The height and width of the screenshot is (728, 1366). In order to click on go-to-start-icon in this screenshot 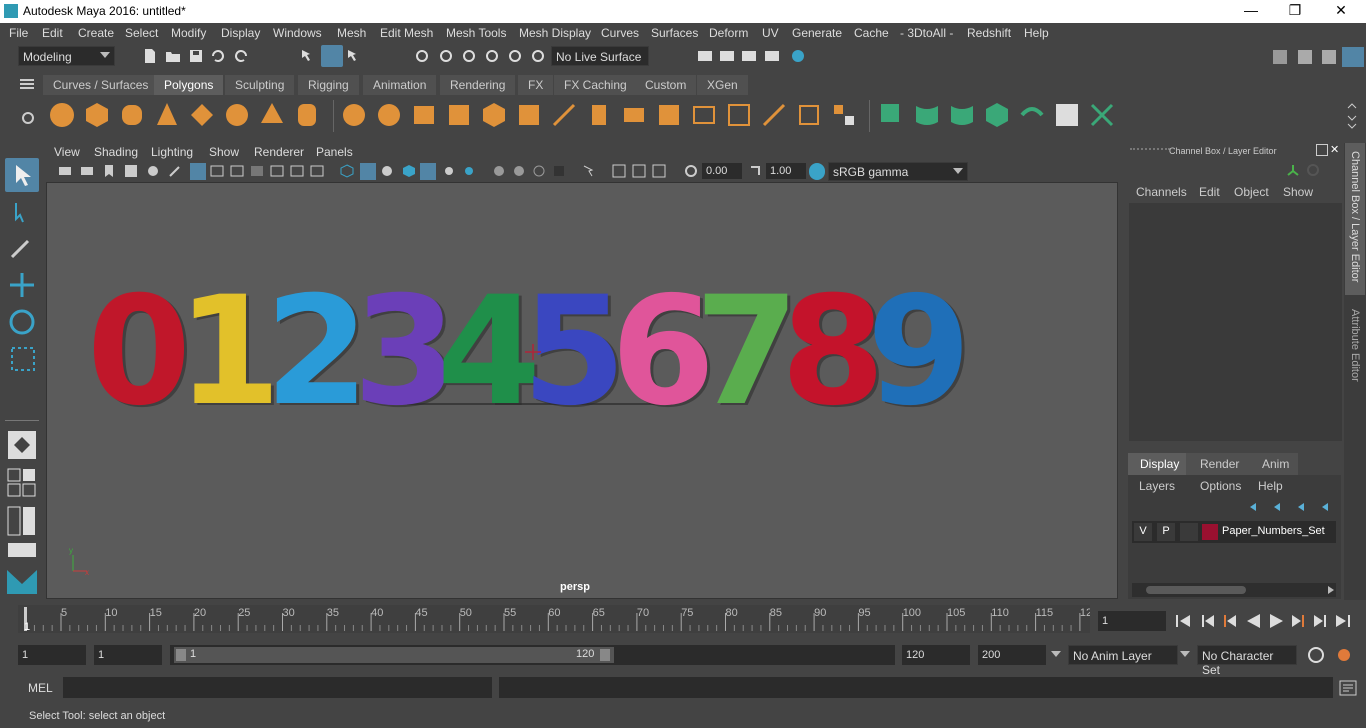, I will do `click(1183, 621)`.